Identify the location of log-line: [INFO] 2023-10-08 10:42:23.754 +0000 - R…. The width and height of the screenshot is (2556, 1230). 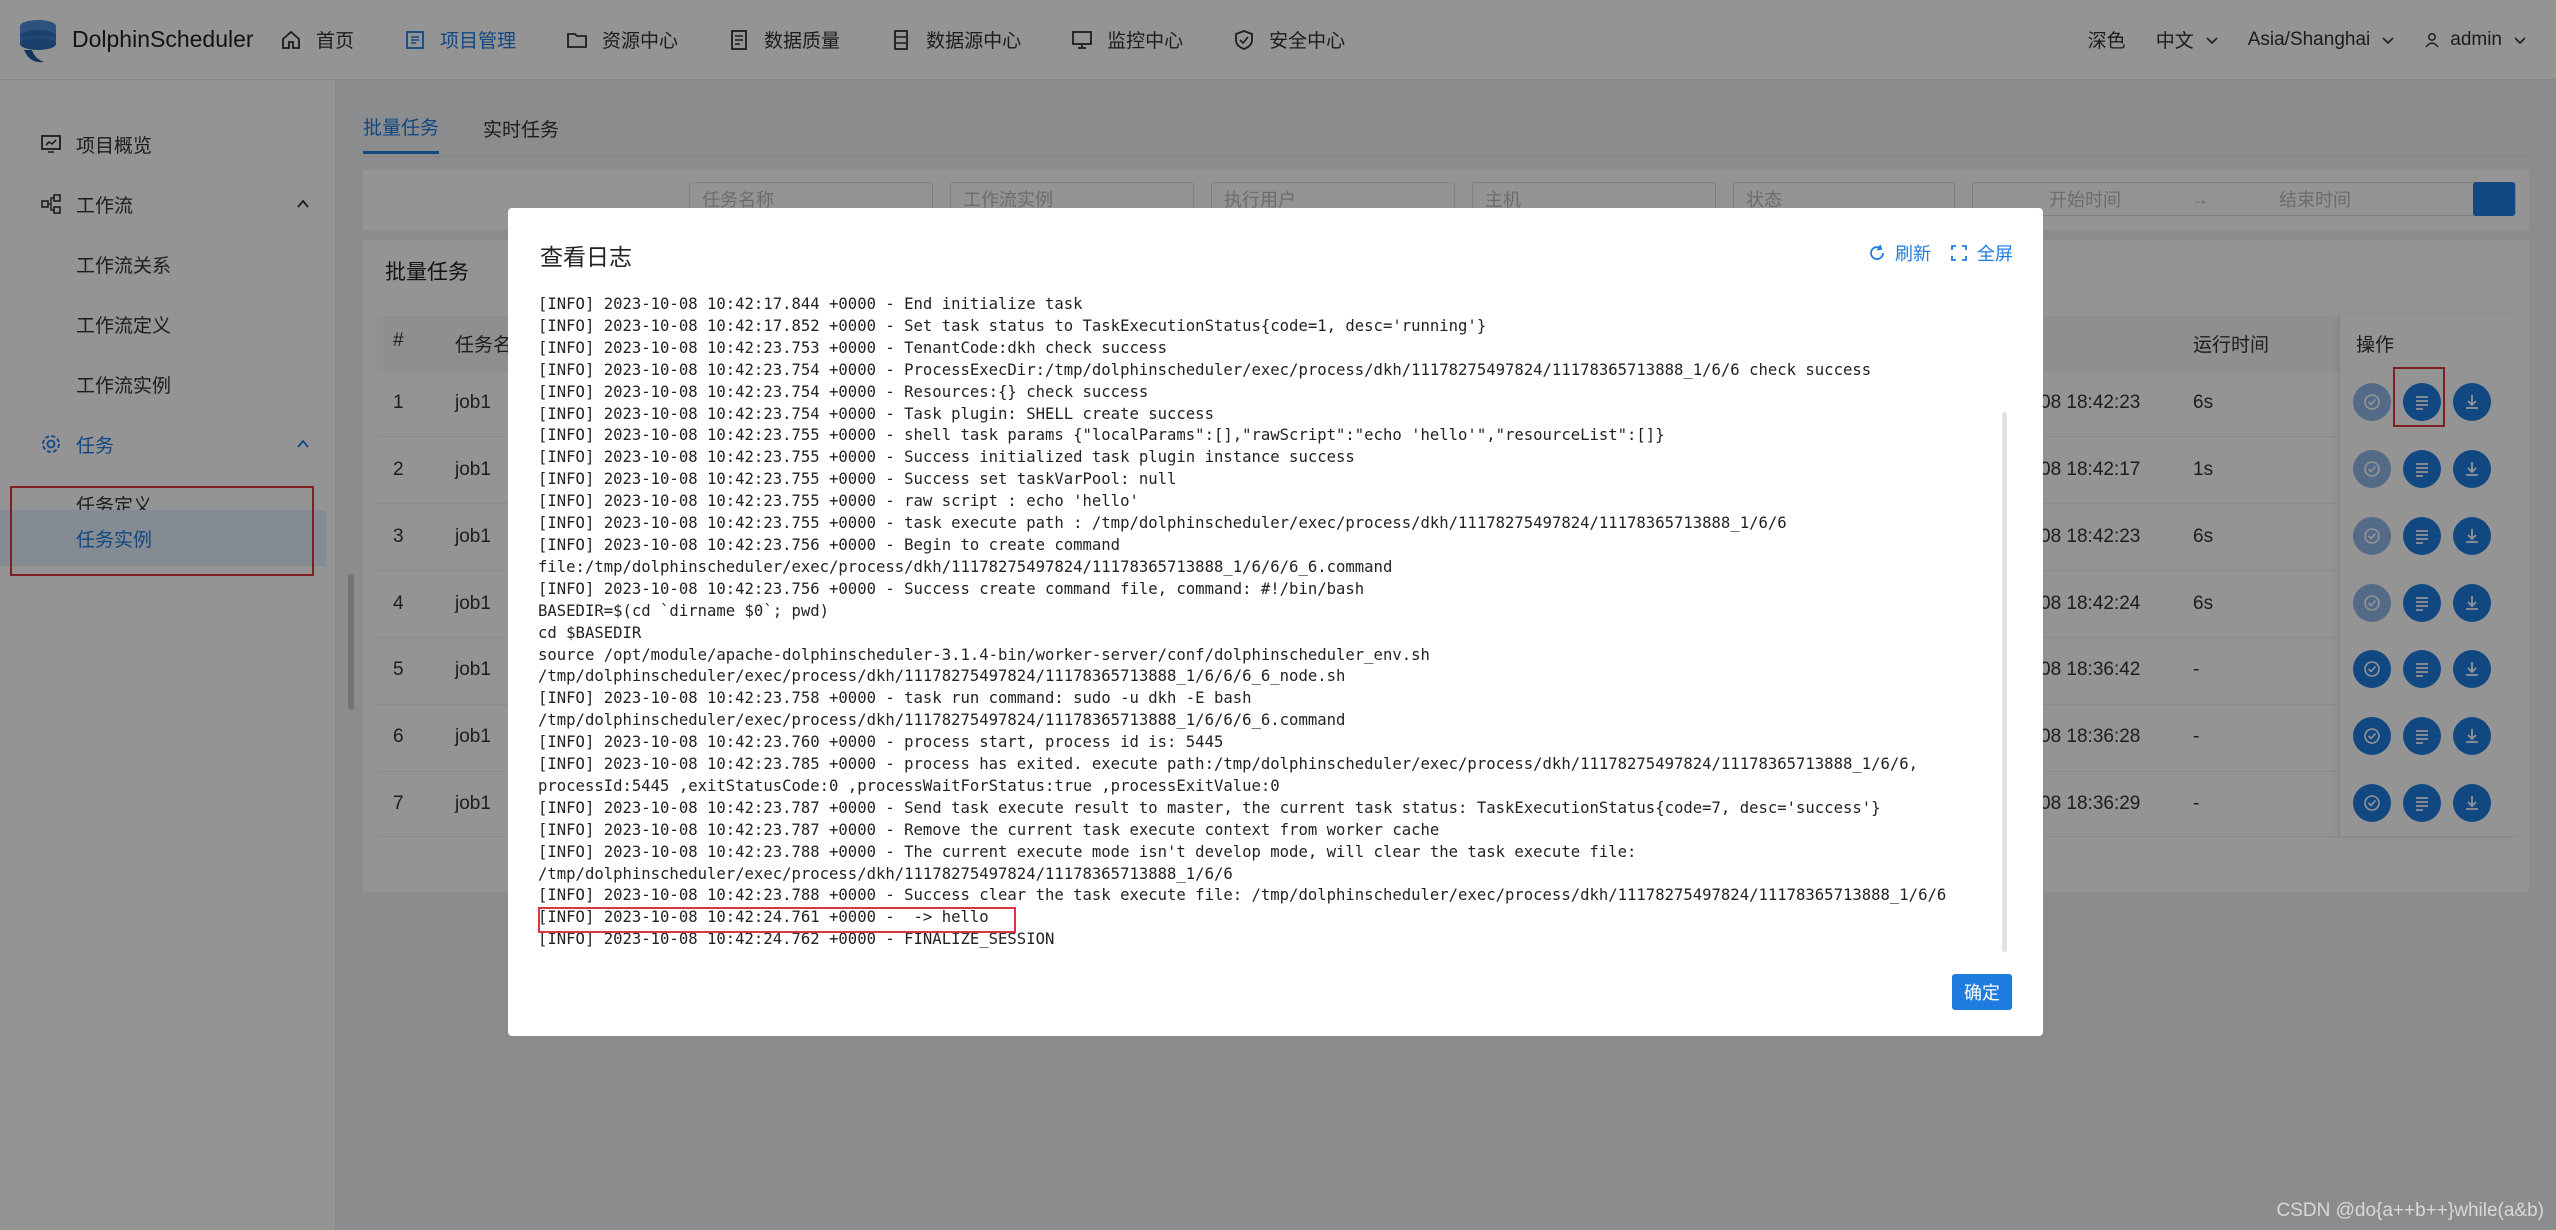
(843, 391).